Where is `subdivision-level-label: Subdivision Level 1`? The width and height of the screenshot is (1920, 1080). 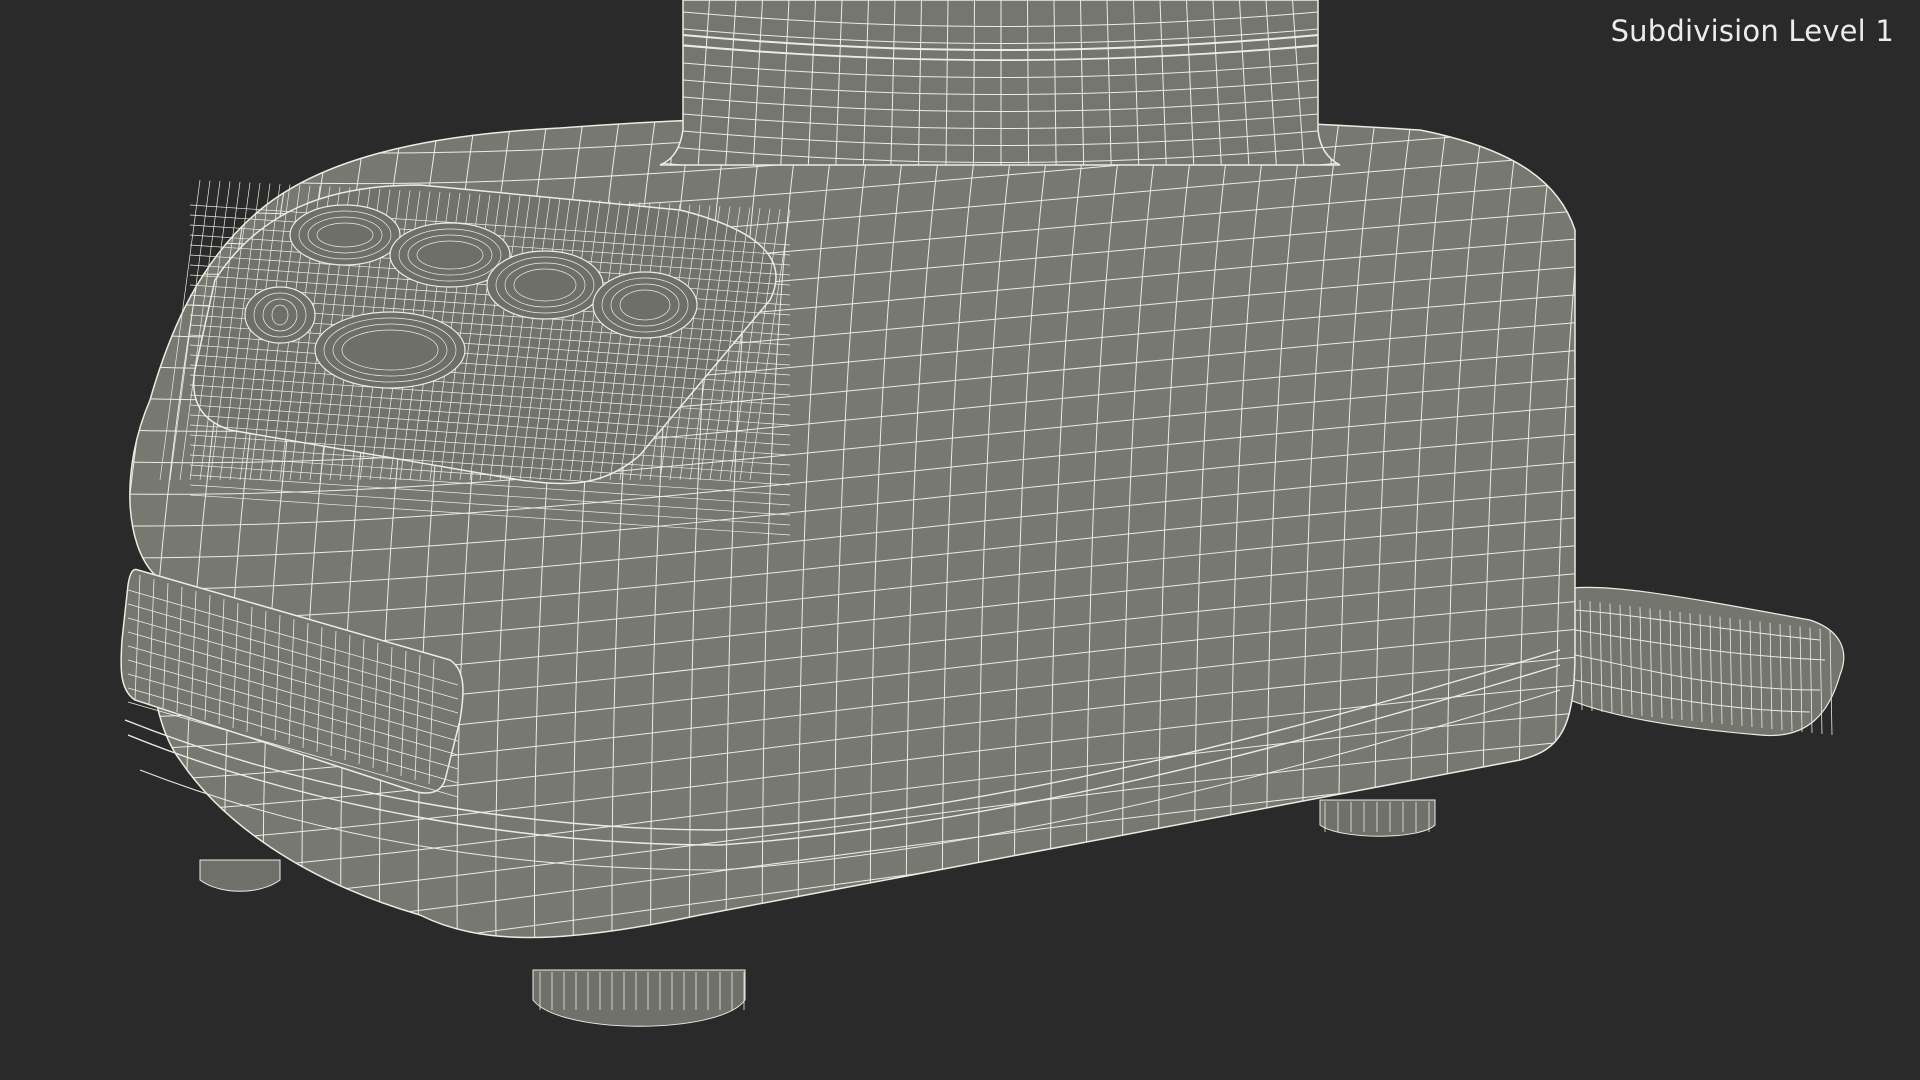
subdivision-level-label: Subdivision Level 1 is located at coordinates (1752, 31).